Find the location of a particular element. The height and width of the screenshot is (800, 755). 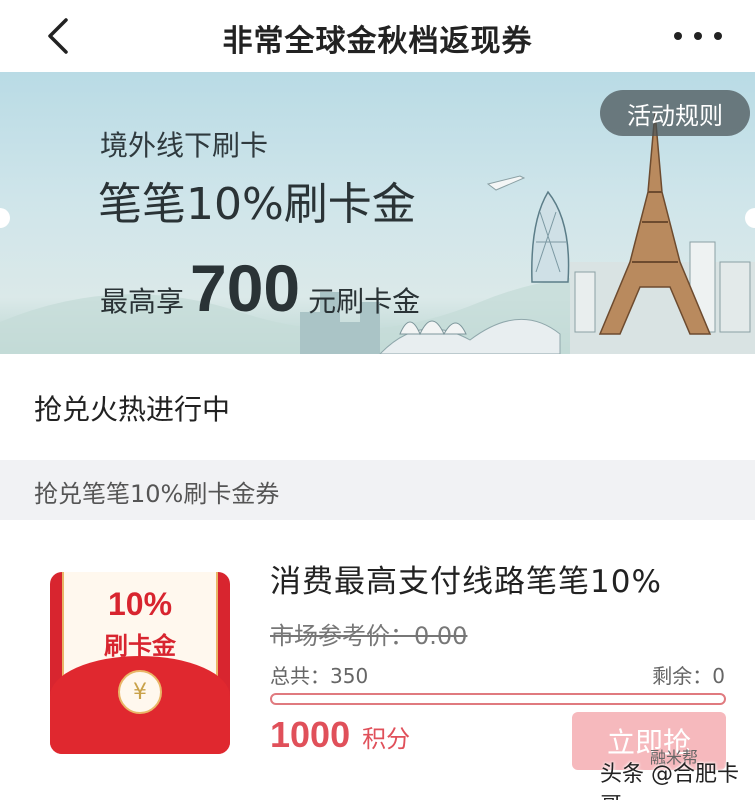

banner-headline: 笔笔10%刷卡金 is located at coordinates (257, 204).